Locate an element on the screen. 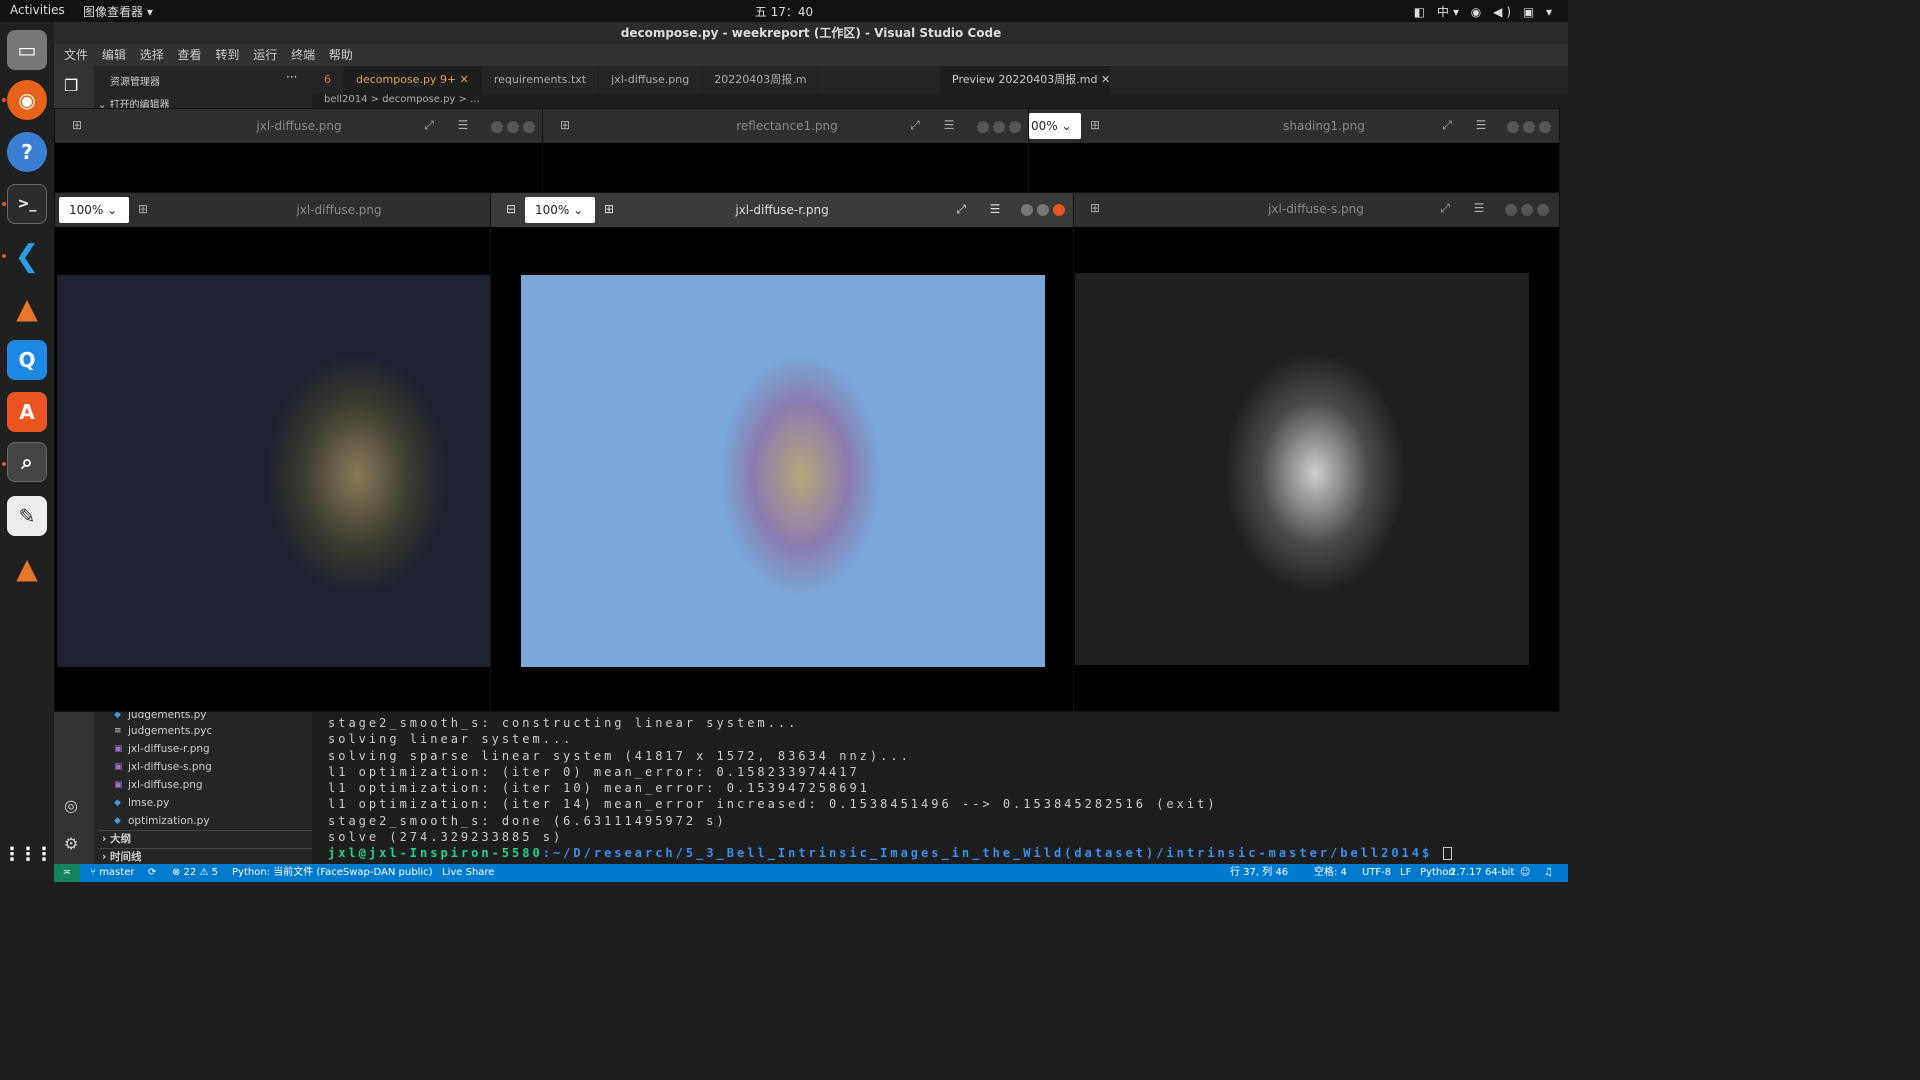 The width and height of the screenshot is (1920, 1080). file-name: judgements.pyc is located at coordinates (170, 731).